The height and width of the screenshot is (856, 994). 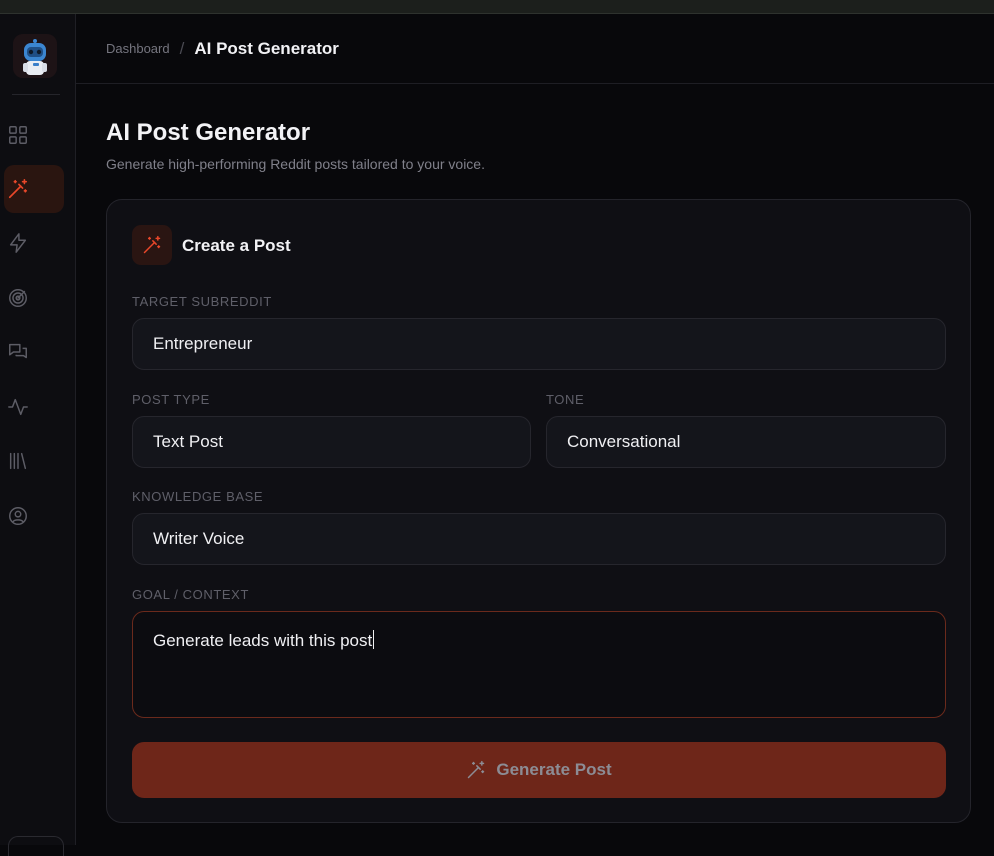 I want to click on robot-mascot-icon, so click(x=35, y=56).